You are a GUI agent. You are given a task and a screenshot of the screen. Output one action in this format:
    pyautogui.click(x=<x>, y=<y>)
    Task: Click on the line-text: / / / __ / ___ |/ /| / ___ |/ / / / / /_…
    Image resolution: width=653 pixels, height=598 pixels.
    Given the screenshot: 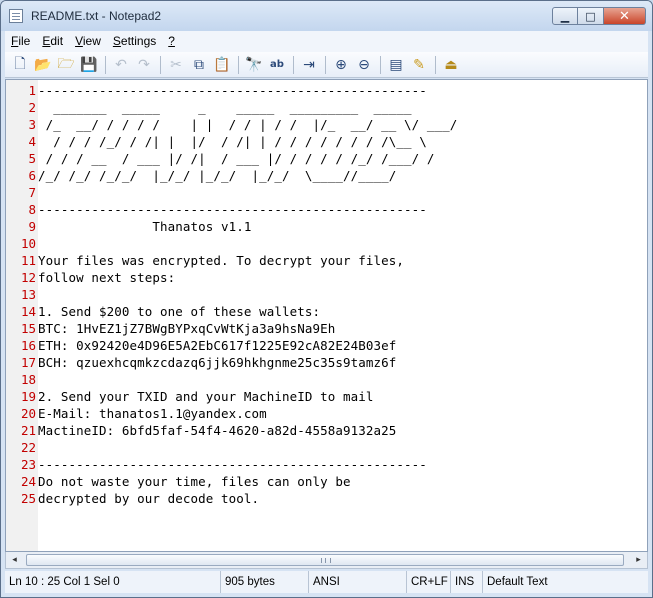 What is the action you would take?
    pyautogui.click(x=236, y=158)
    